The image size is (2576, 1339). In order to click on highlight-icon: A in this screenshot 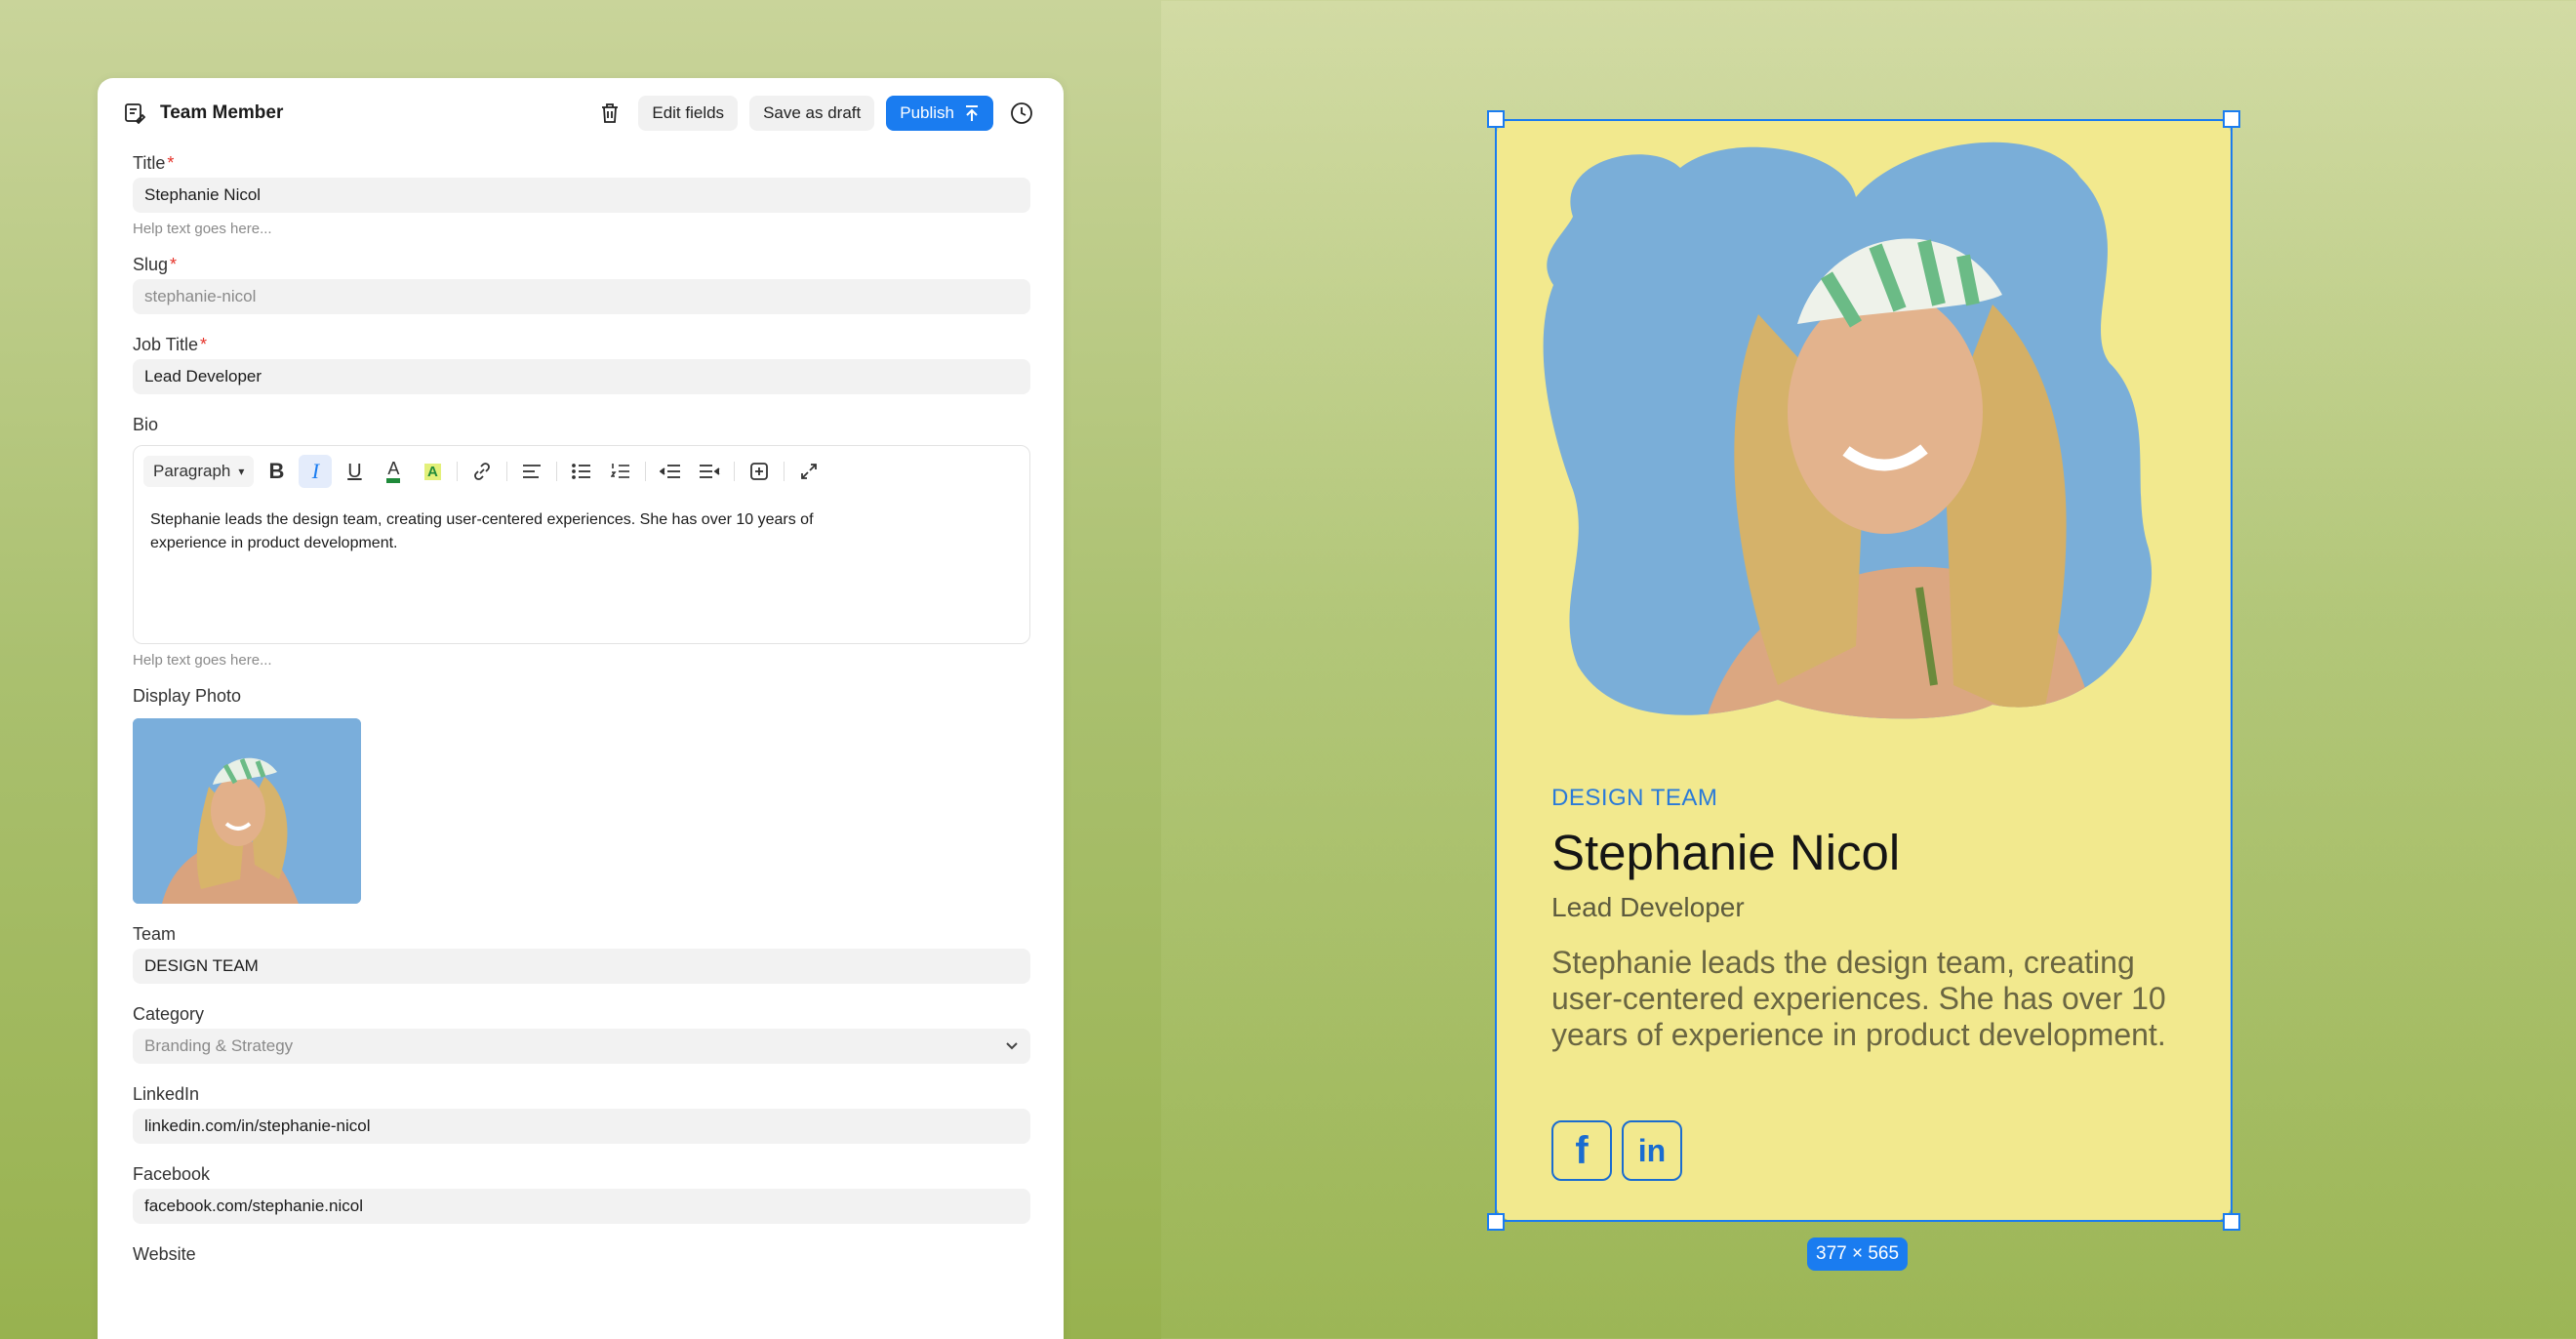, I will do `click(432, 471)`.